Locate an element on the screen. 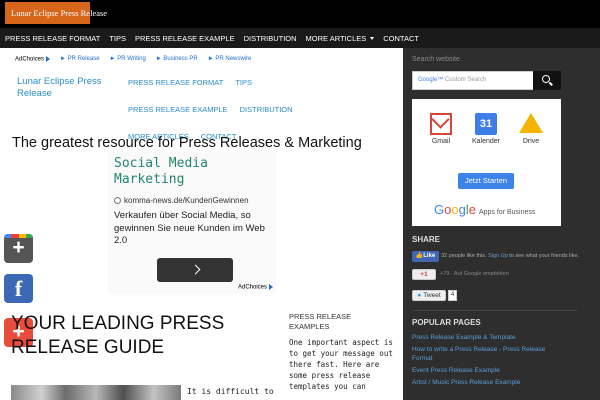 This screenshot has width=600, height=400. nav-item-press-release-example: PRESS RELEASE EXAMPLE is located at coordinates (185, 38).